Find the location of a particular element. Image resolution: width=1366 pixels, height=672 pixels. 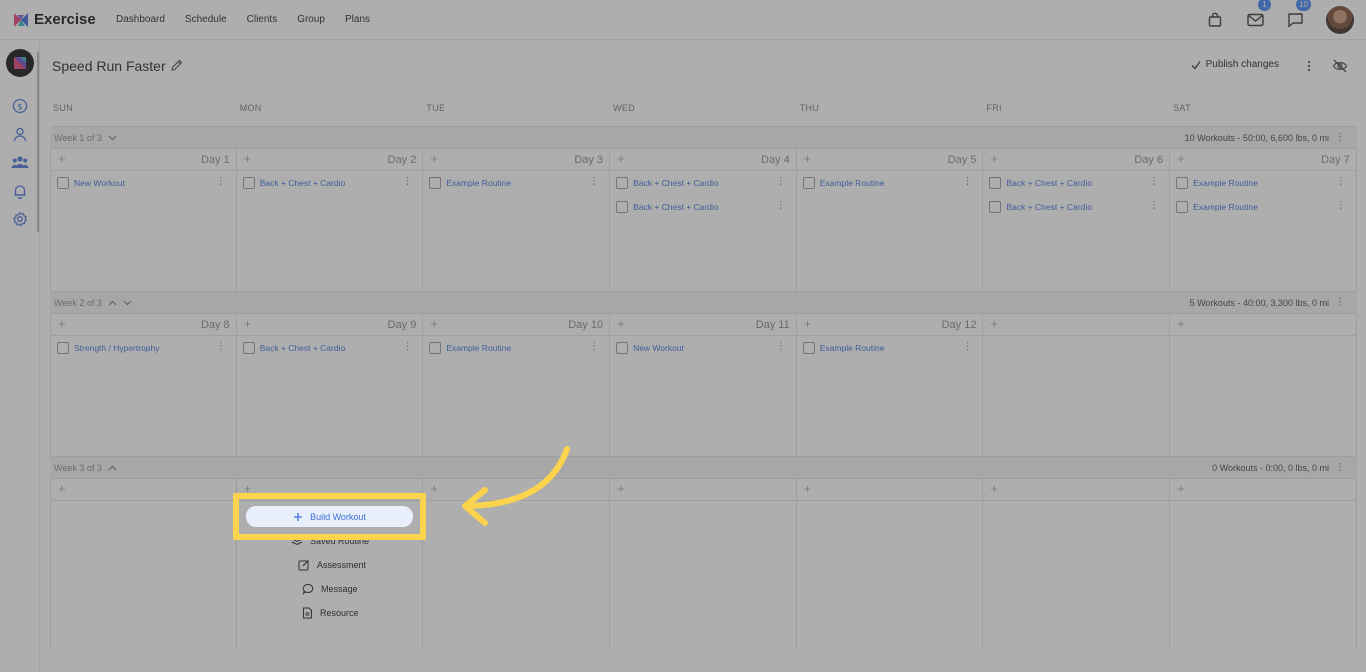

week-more-icon: ⋮ is located at coordinates (1340, 302).